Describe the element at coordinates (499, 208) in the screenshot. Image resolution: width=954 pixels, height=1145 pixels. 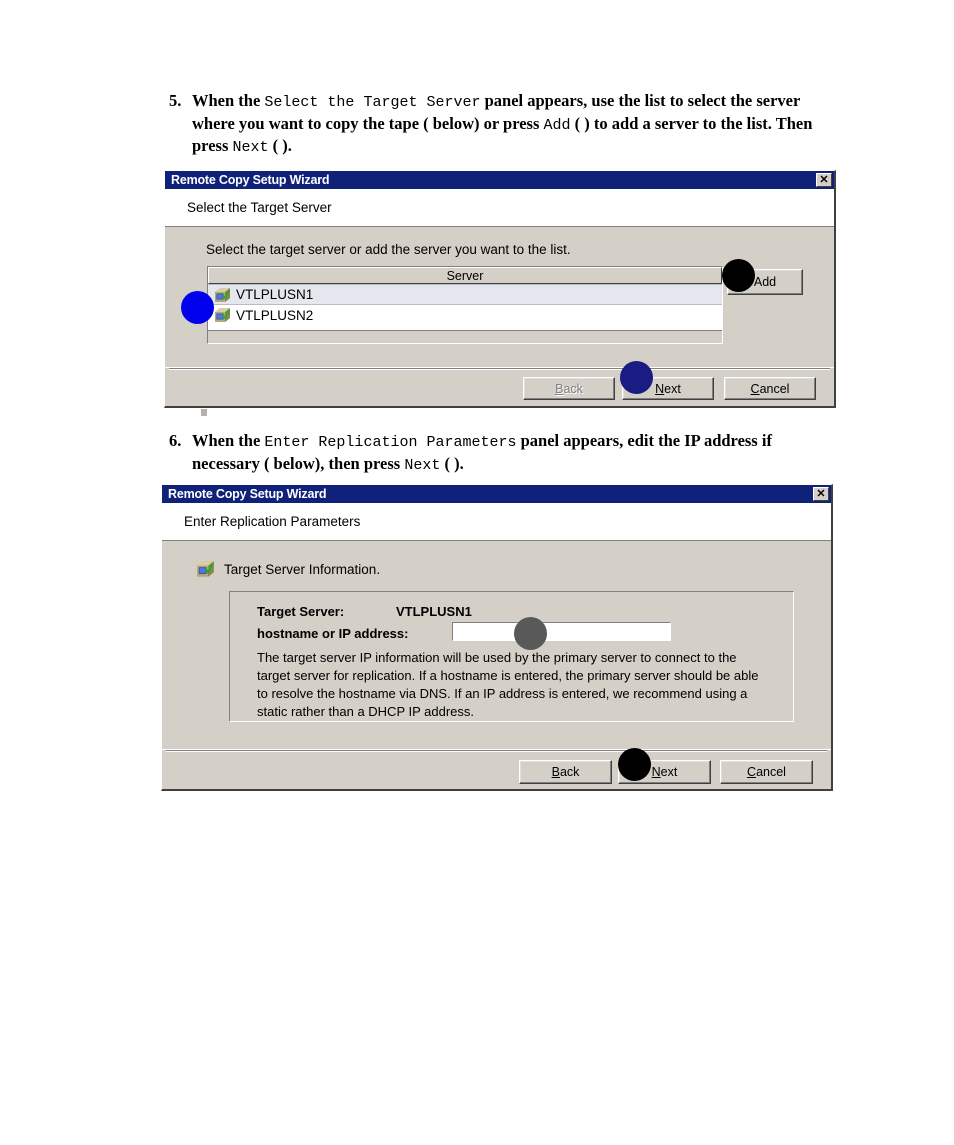
I see `dialog1-panel-header: Select the Target Server` at that location.